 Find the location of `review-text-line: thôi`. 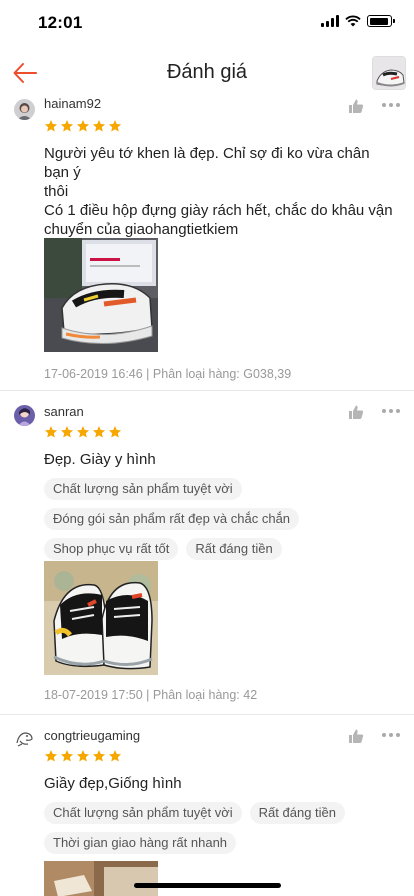

review-text-line: thôi is located at coordinates (56, 191).